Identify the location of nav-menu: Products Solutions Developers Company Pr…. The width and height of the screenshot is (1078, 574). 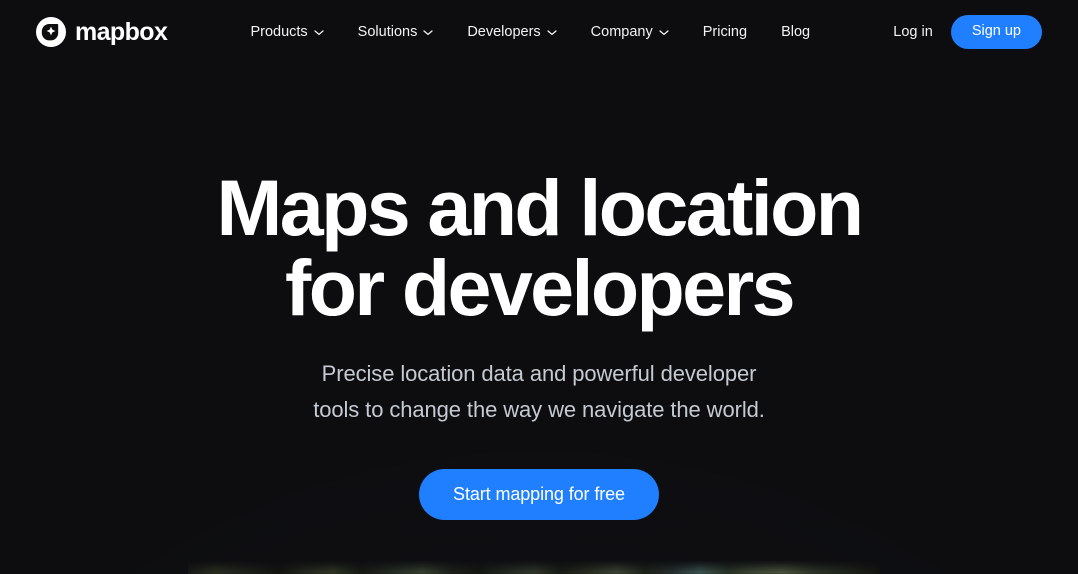
(530, 32).